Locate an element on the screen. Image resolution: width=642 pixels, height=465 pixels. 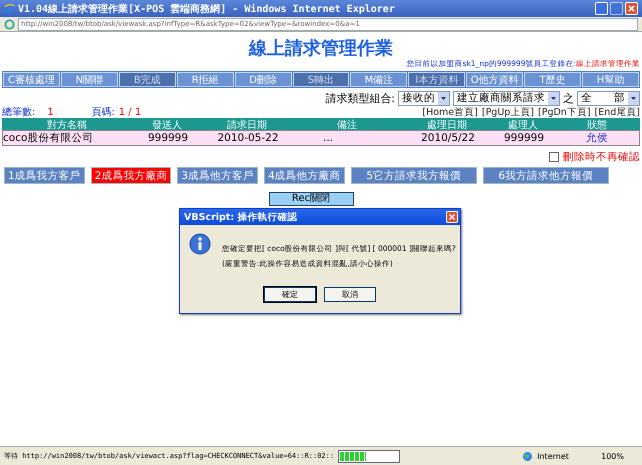
zone-text: Internet is located at coordinates (553, 456).